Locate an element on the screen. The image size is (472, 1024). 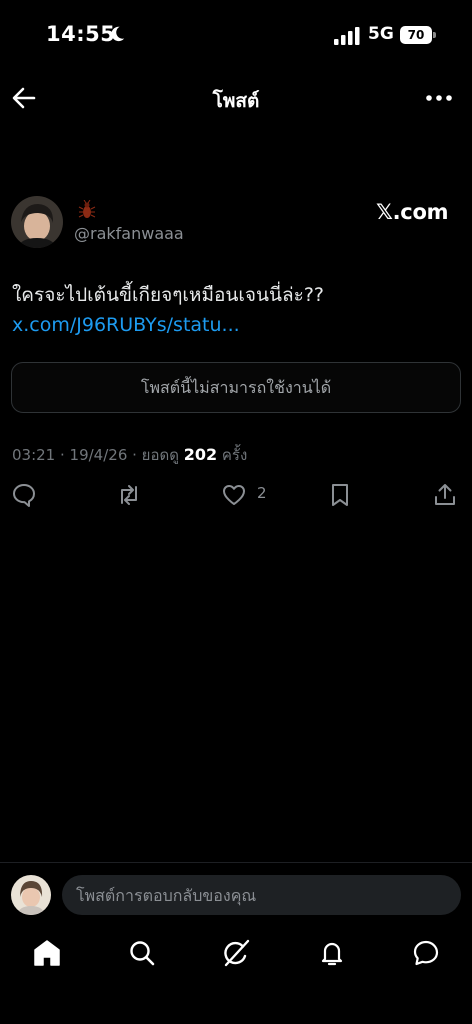
grok-icon is located at coordinates (236, 953).